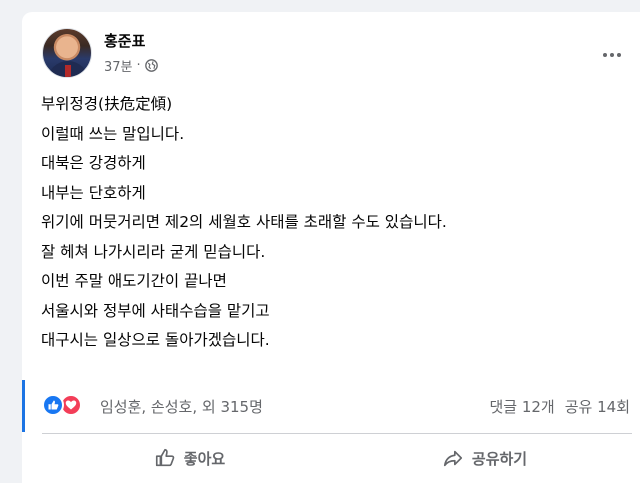 This screenshot has width=640, height=483. I want to click on post-line: 부위정경(扶危定傾), so click(107, 104).